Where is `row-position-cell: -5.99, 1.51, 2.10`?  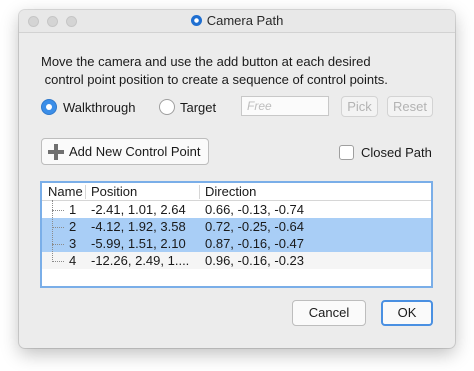 row-position-cell: -5.99, 1.51, 2.10 is located at coordinates (138, 243).